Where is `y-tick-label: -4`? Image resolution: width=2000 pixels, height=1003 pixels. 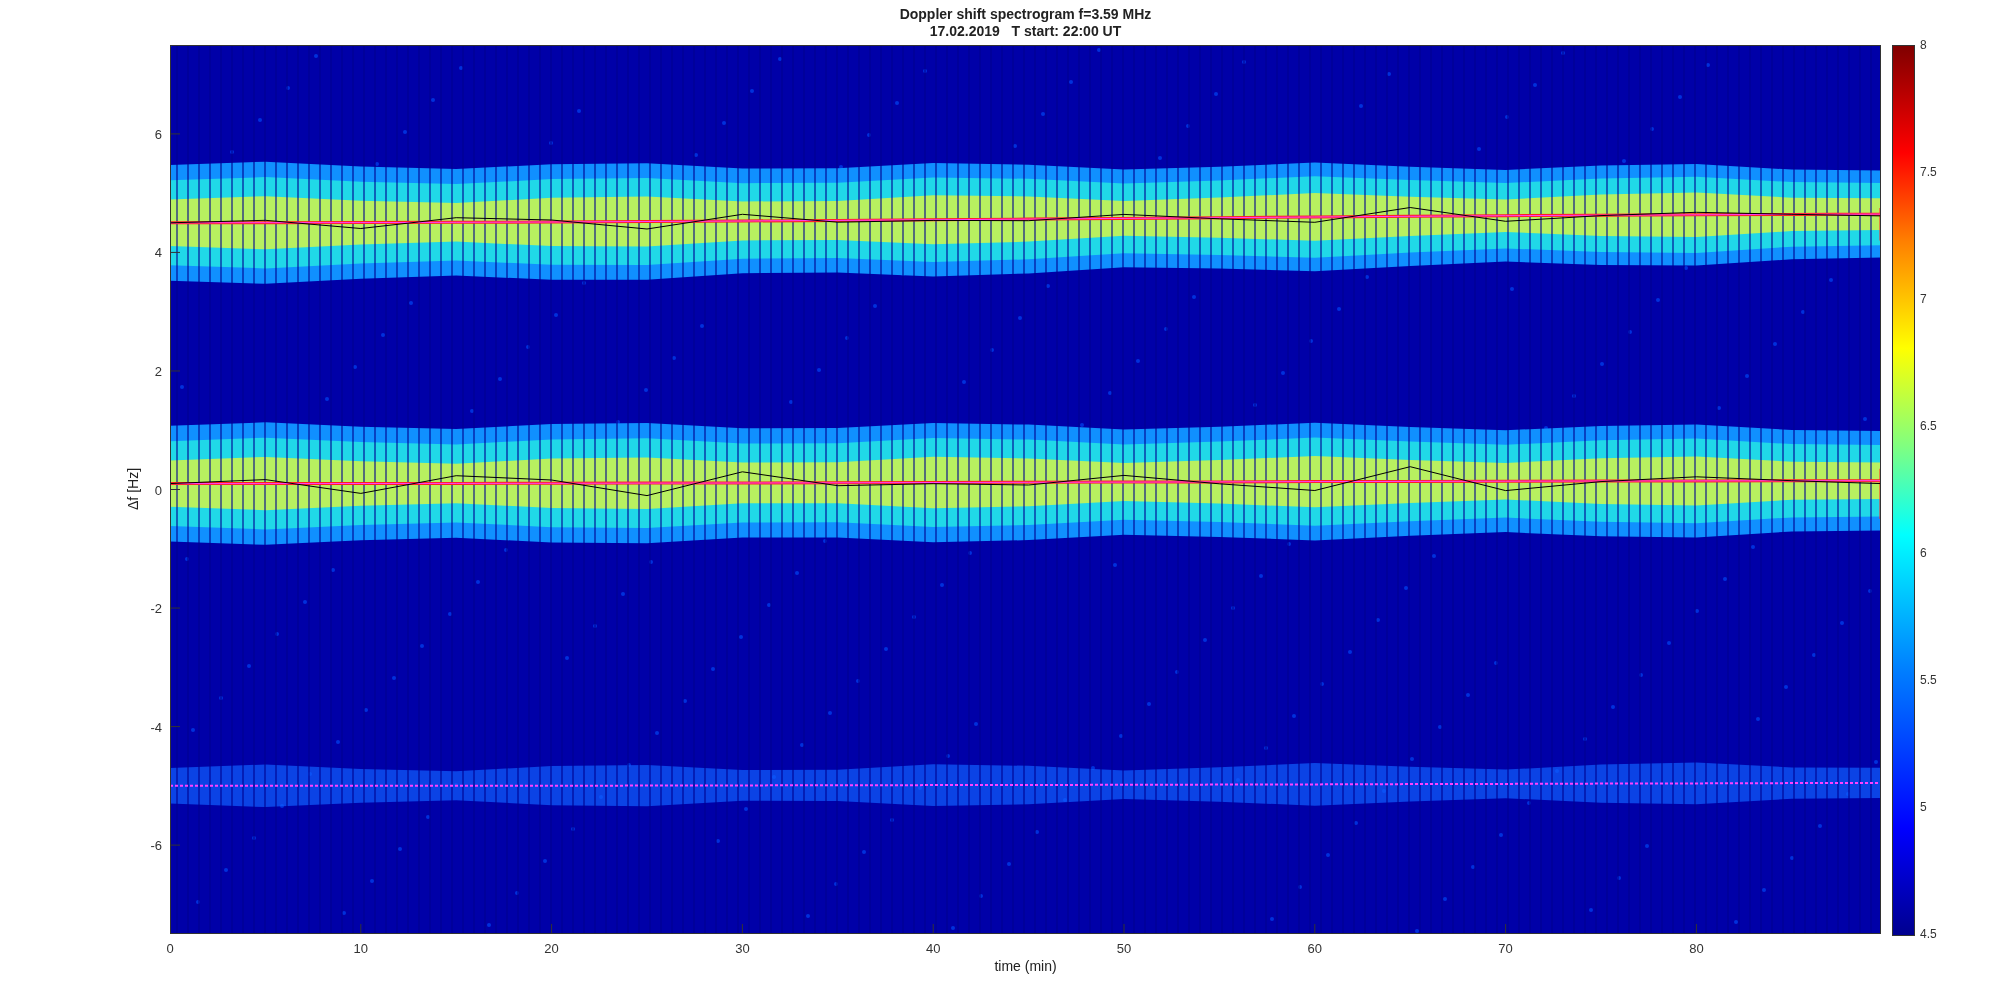
y-tick-label: -4 is located at coordinates (156, 727).